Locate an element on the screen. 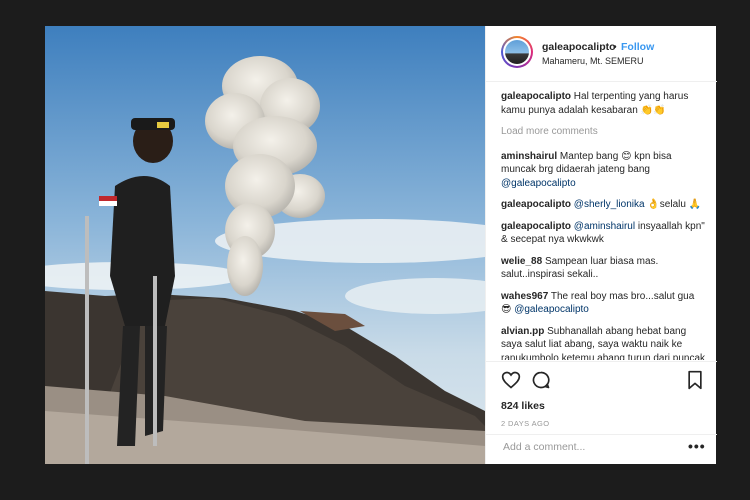  comment-mention: @aminshairul is located at coordinates (604, 226).